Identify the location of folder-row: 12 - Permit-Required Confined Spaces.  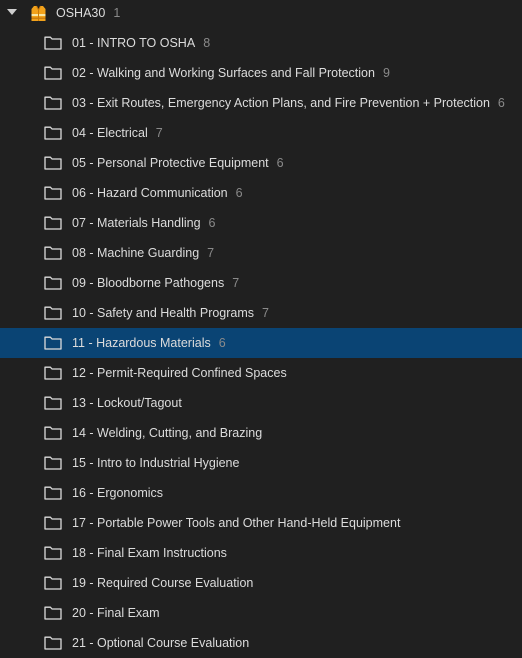
(261, 373).